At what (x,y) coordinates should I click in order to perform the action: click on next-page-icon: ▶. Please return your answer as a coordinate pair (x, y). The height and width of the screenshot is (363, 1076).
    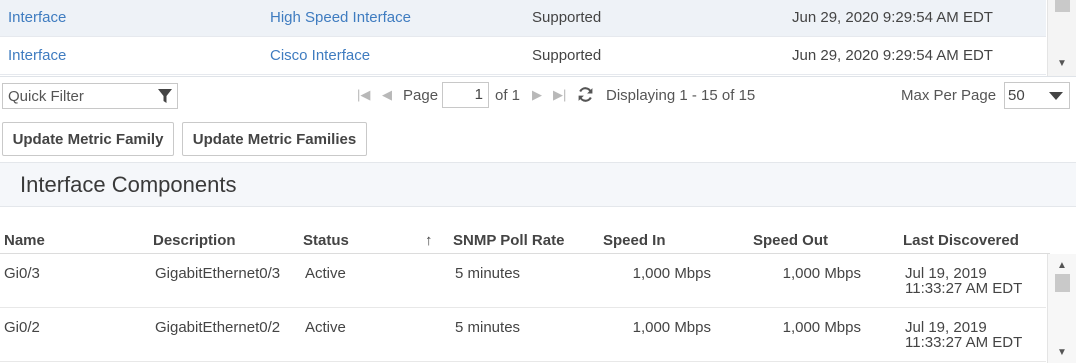
    Looking at the image, I should click on (537, 95).